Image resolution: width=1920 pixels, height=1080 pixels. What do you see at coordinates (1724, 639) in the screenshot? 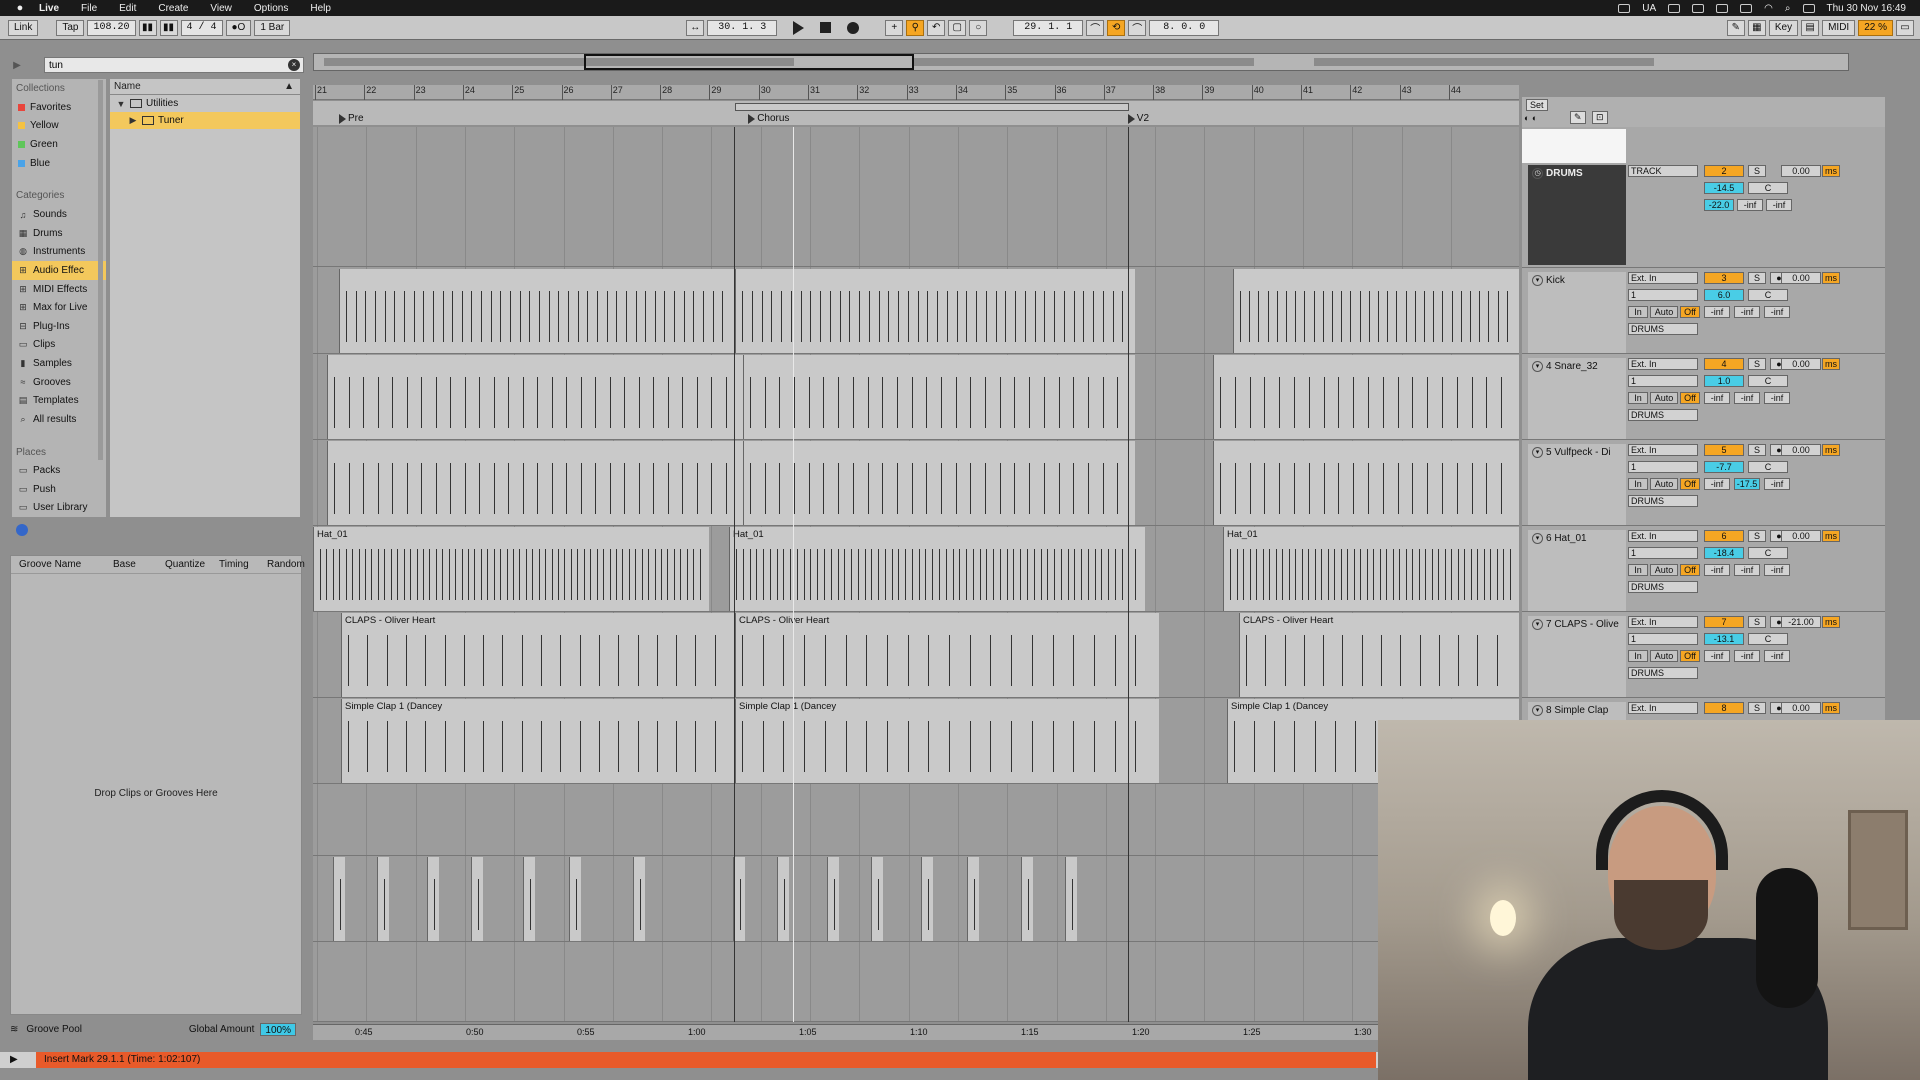
I see `volume-field: -13.1` at bounding box center [1724, 639].